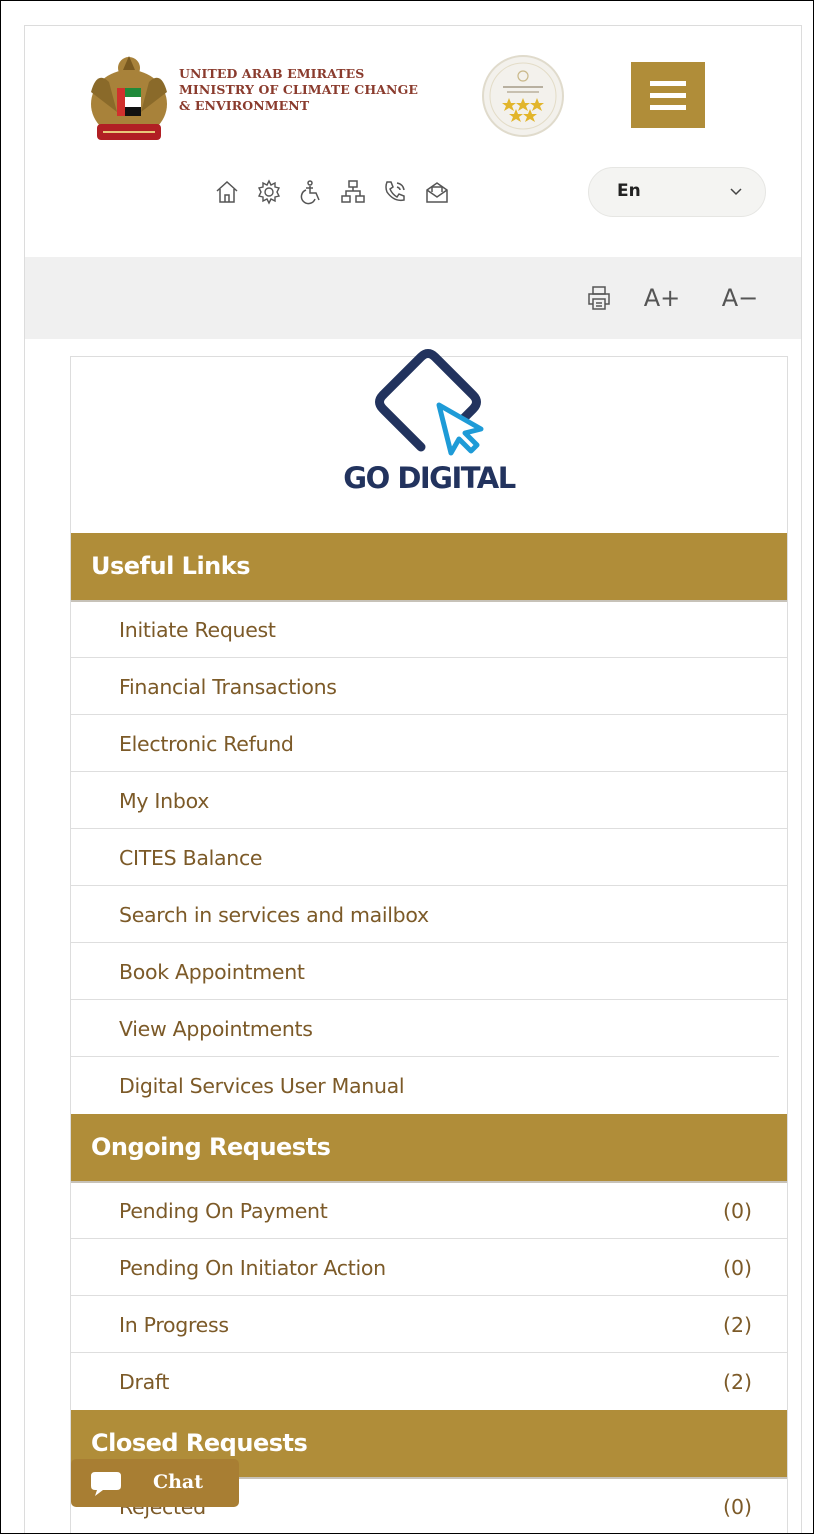  What do you see at coordinates (262, 1086) in the screenshot?
I see `link-label: Digital Services User Manual` at bounding box center [262, 1086].